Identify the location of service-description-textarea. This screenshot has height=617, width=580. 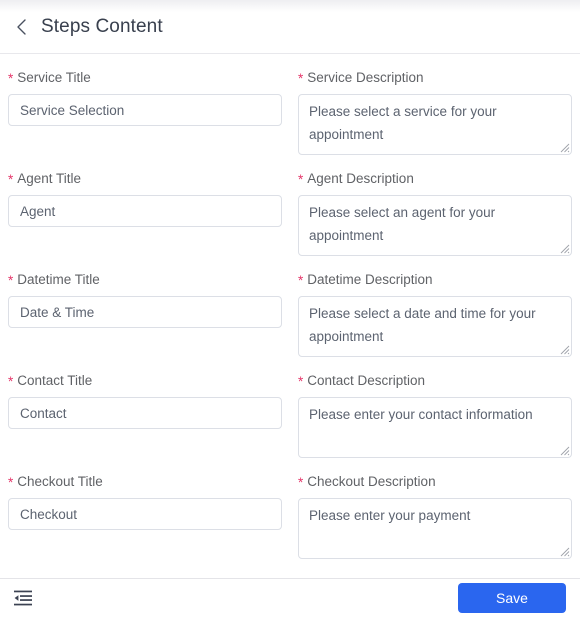
(435, 124).